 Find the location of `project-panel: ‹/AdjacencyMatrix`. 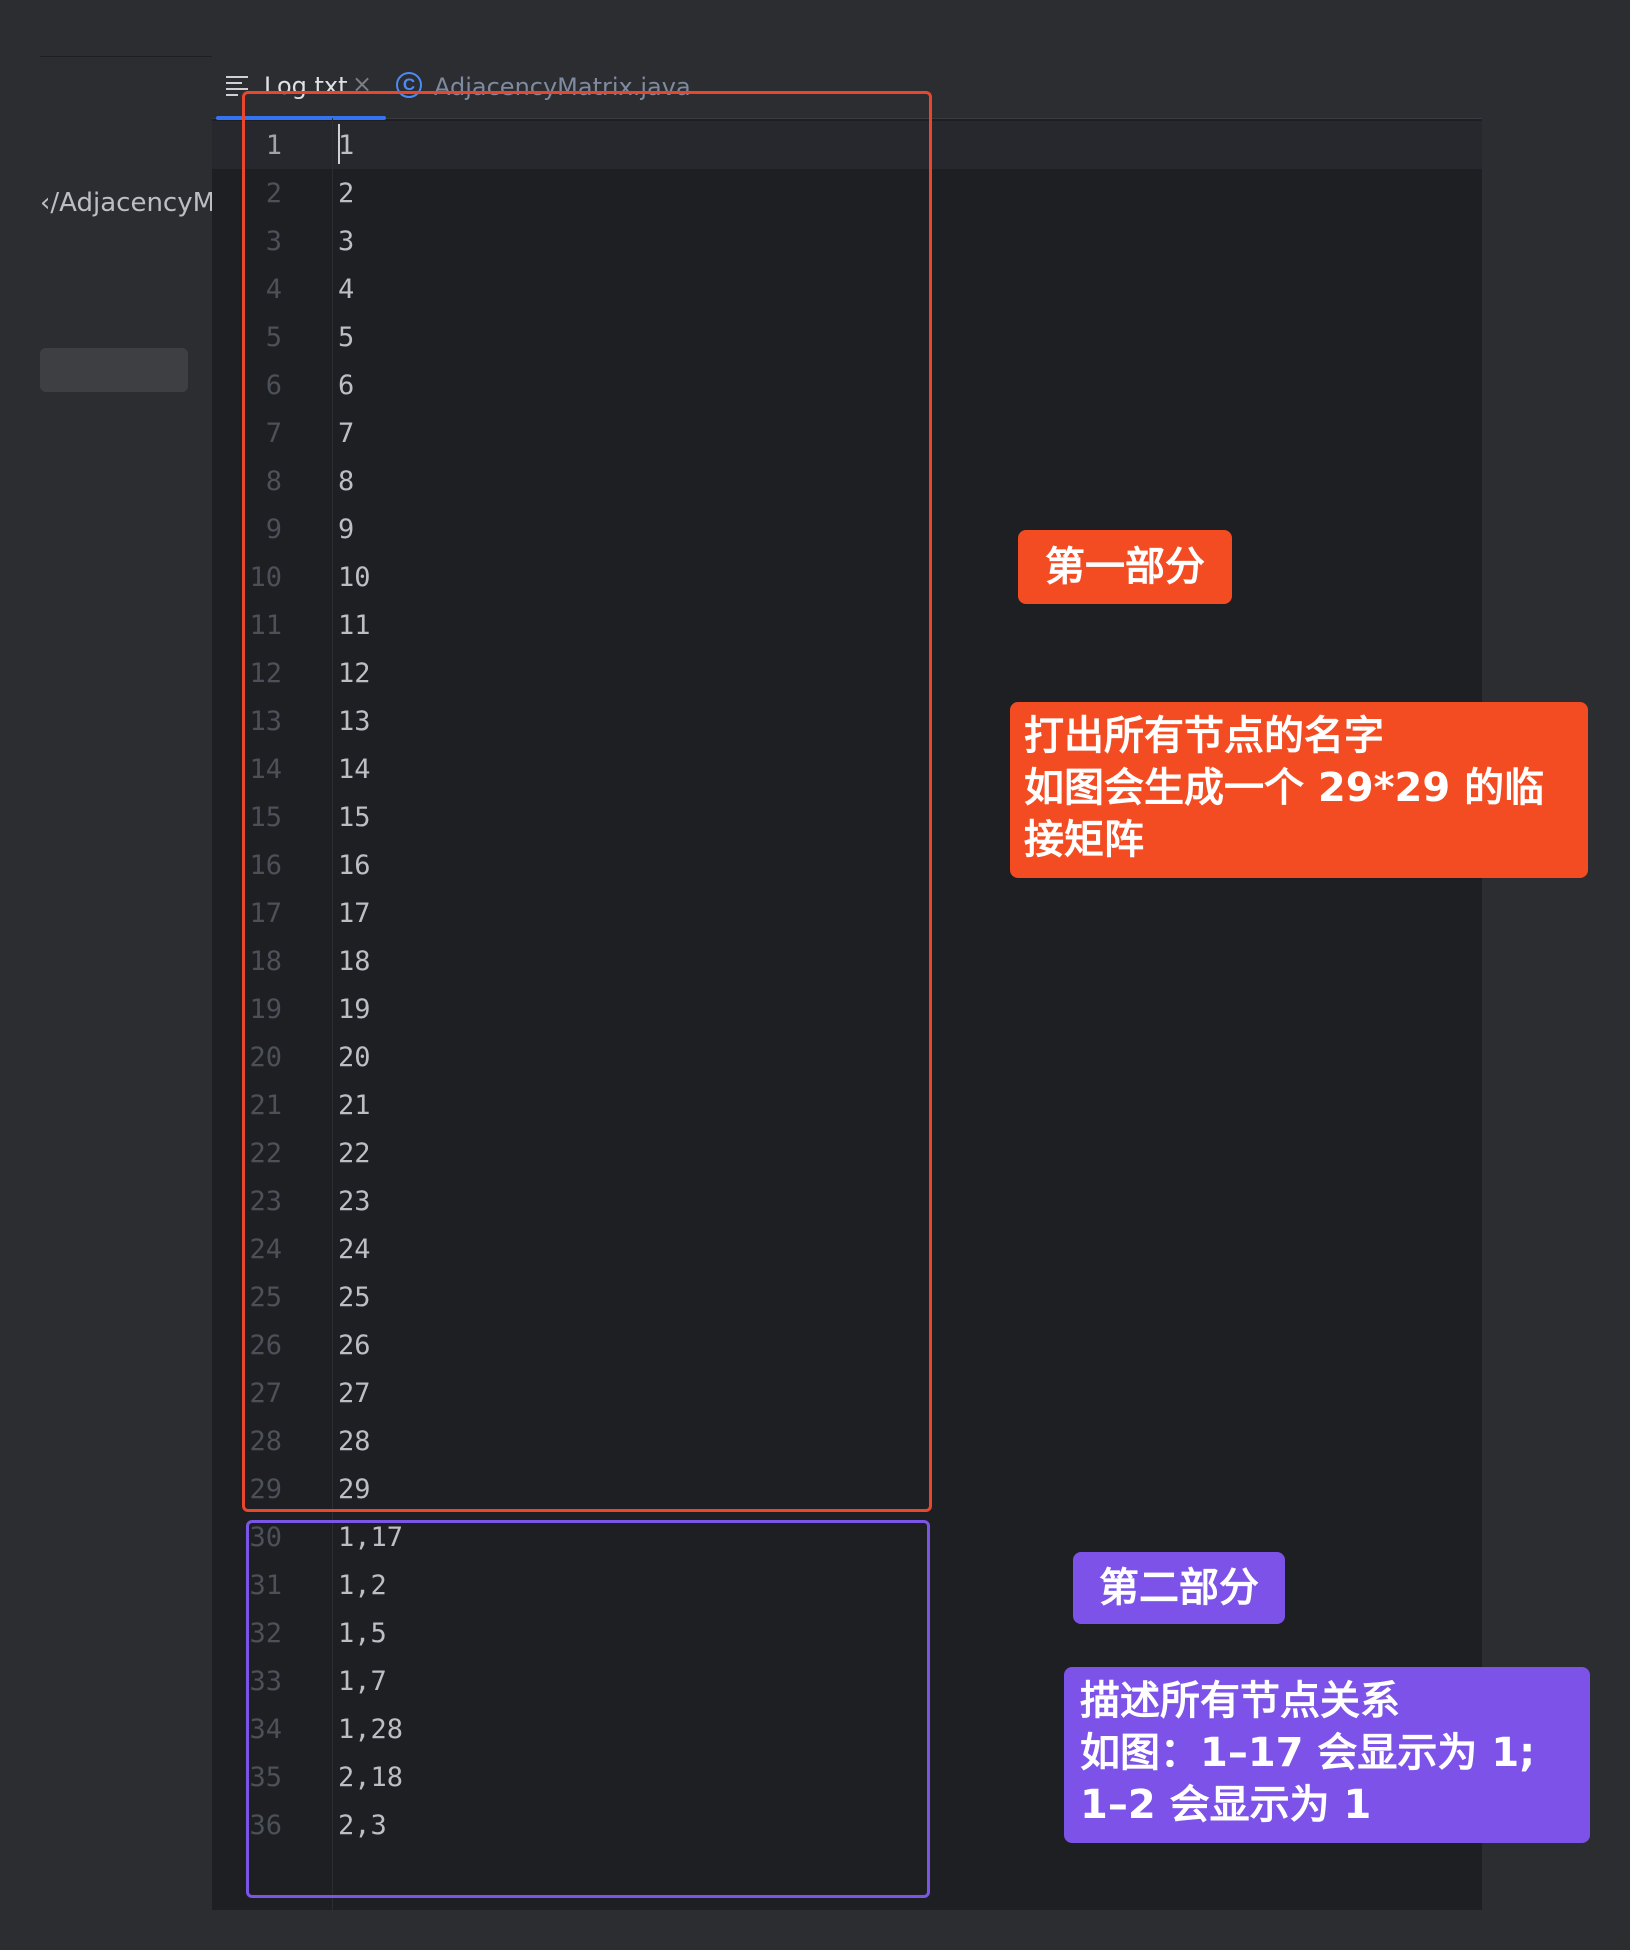

project-panel: ‹/AdjacencyMatrix is located at coordinates (106, 981).